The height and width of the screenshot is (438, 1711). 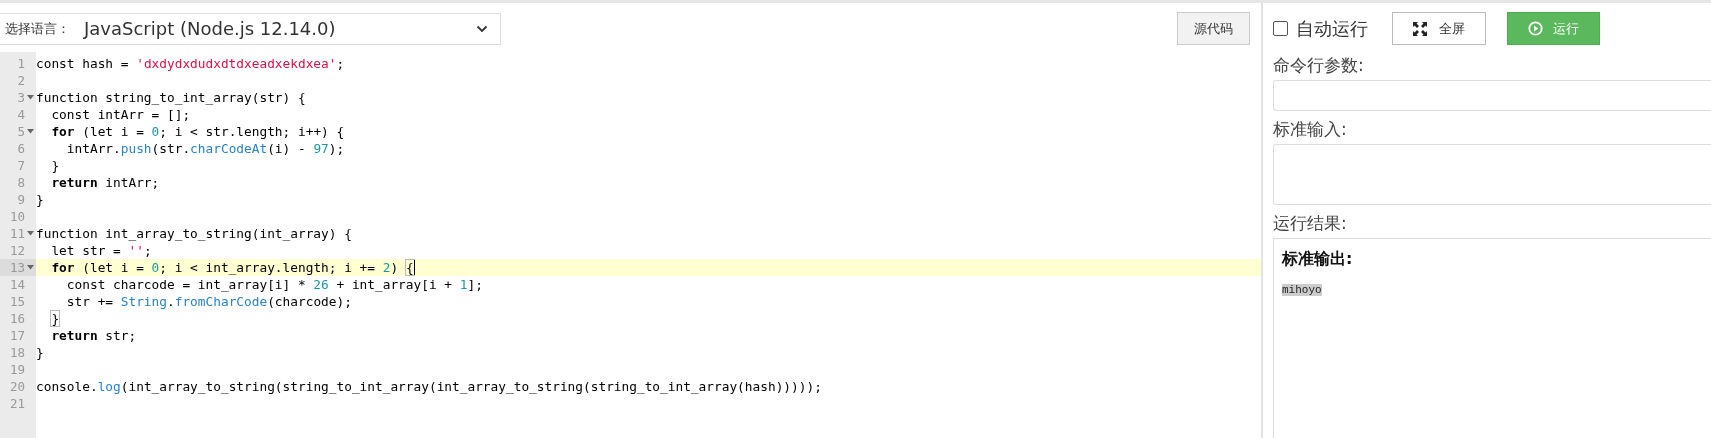 What do you see at coordinates (1310, 223) in the screenshot?
I see `result-label: 运行结果:` at bounding box center [1310, 223].